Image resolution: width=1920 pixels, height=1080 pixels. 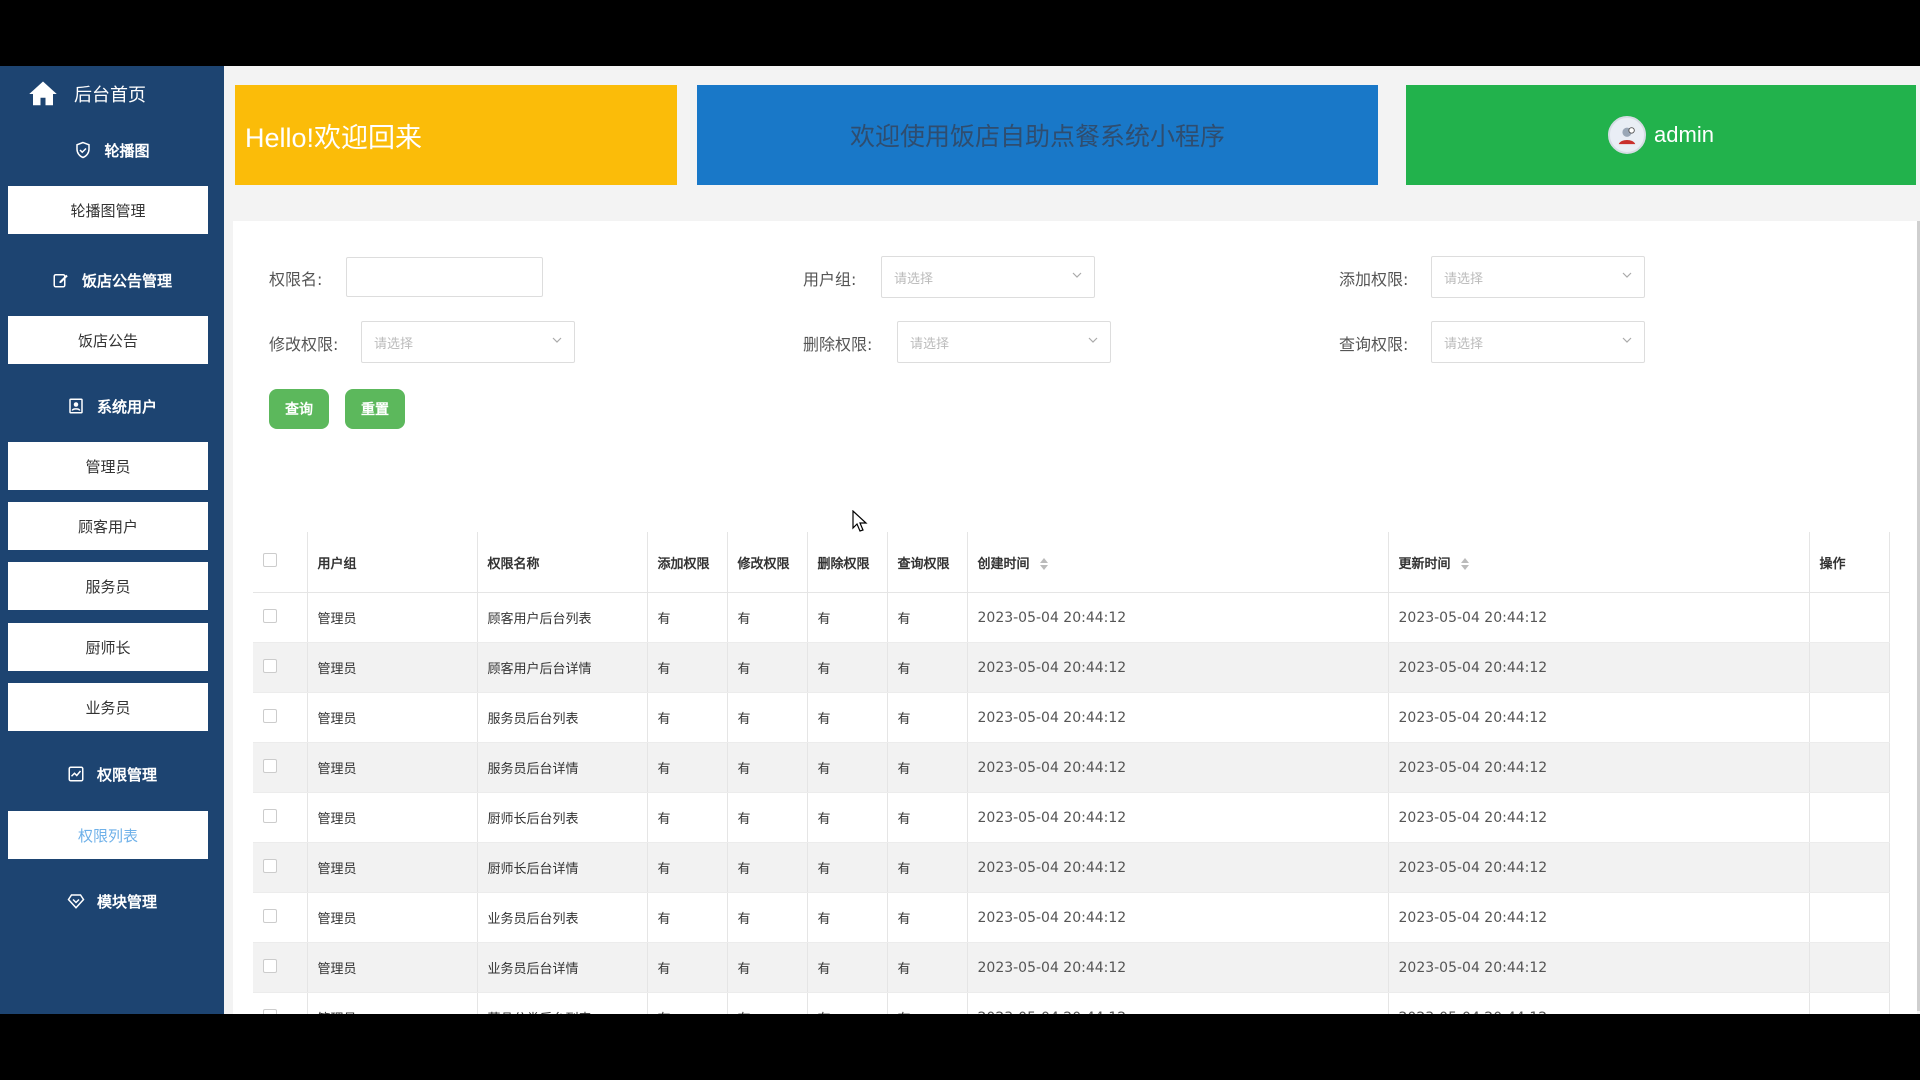 I want to click on select-all-checkbox, so click(x=270, y=560).